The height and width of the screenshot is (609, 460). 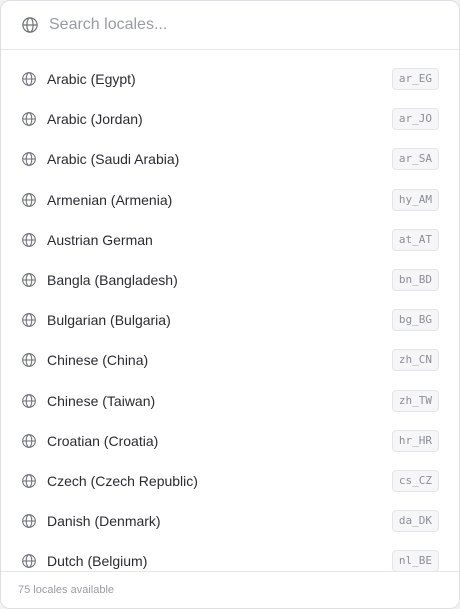 I want to click on locale-code-badge: bg_BG, so click(x=415, y=320).